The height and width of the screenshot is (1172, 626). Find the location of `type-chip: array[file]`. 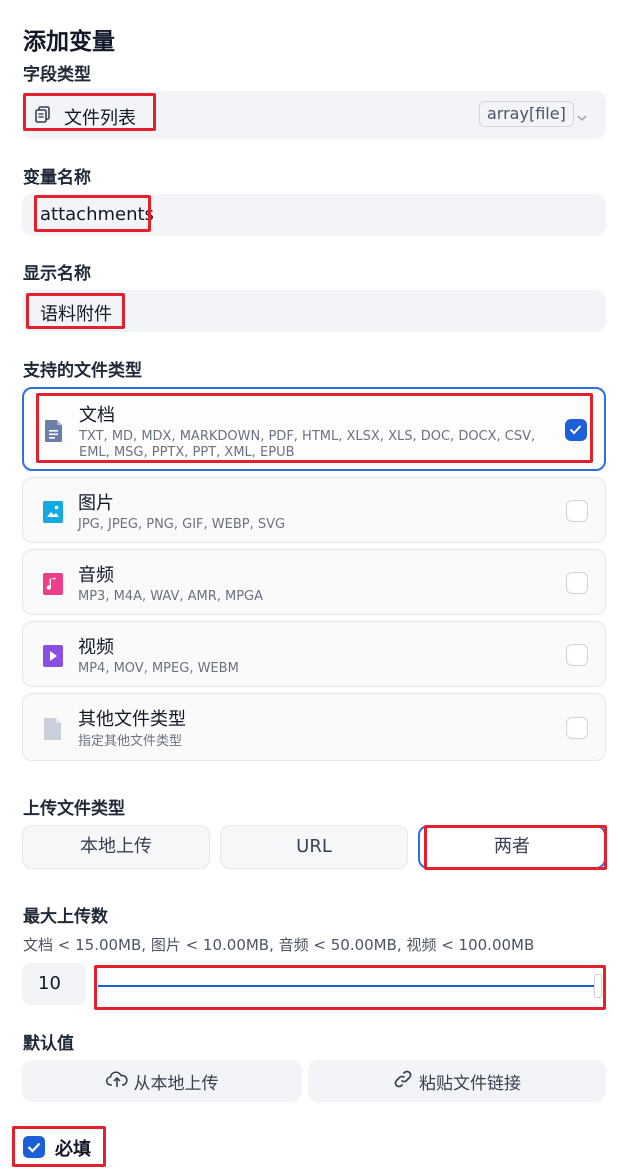

type-chip: array[file] is located at coordinates (526, 114).